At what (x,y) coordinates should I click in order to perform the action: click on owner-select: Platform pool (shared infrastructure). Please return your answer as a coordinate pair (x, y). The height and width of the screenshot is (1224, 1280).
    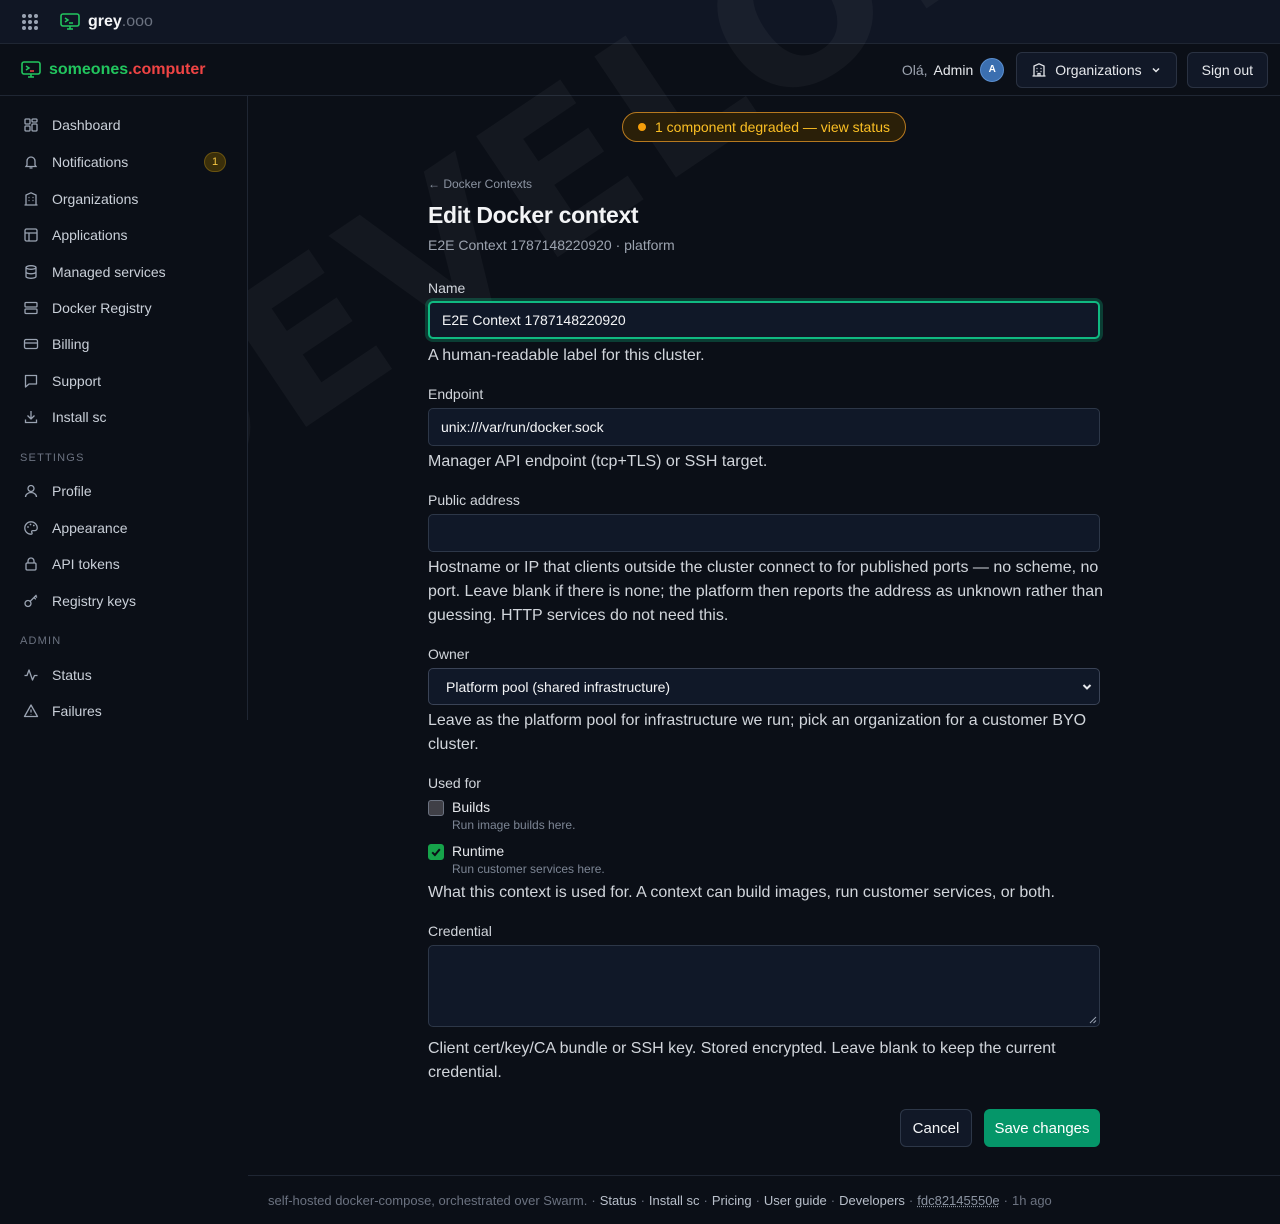
    Looking at the image, I should click on (764, 686).